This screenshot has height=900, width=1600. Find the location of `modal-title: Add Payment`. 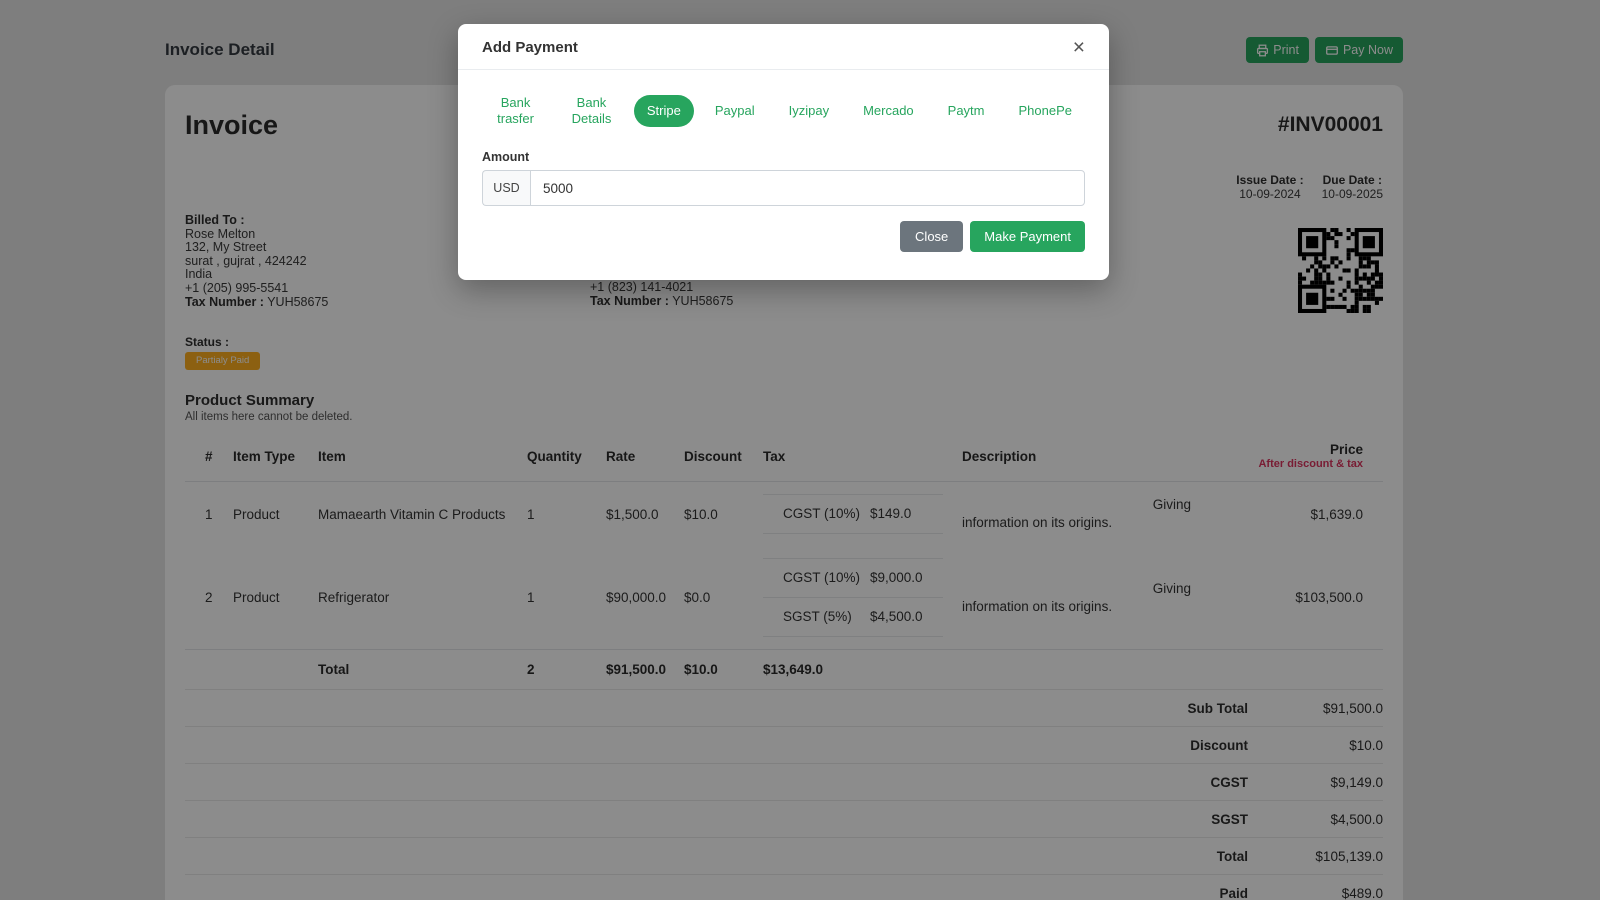

modal-title: Add Payment is located at coordinates (530, 47).